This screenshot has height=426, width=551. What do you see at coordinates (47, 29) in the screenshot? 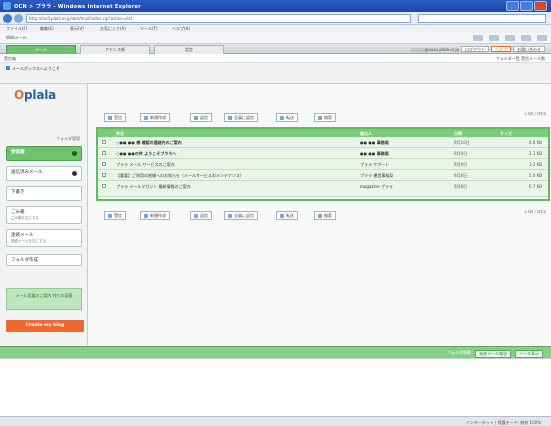
I see `menu-edit: 編集(E)` at bounding box center [47, 29].